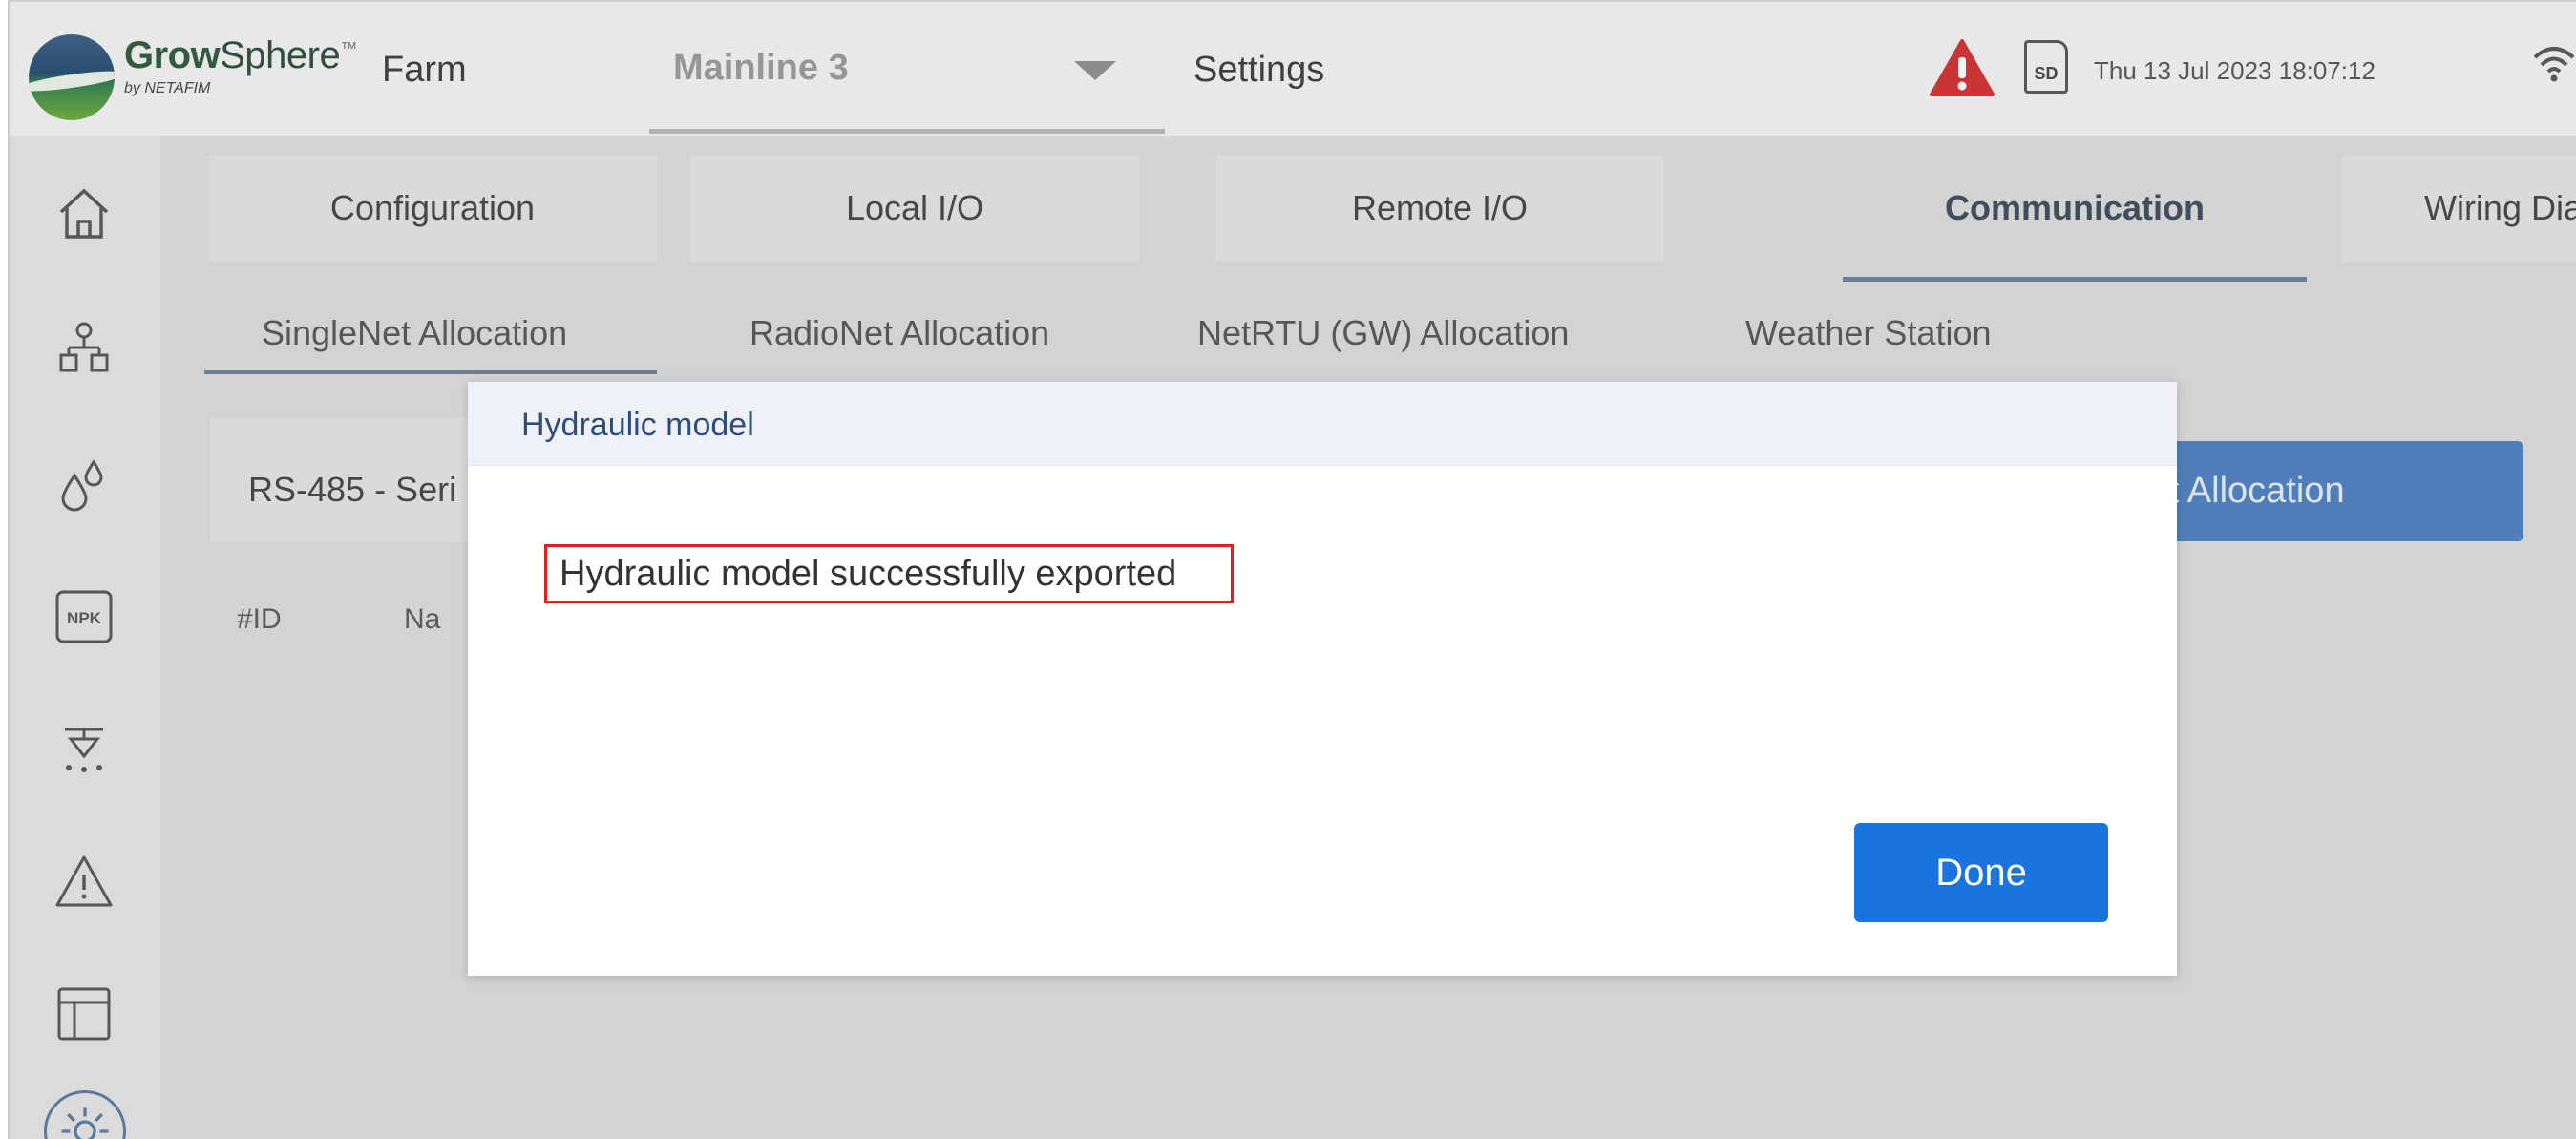 The image size is (2576, 1139). What do you see at coordinates (432, 208) in the screenshot?
I see `tab-configuration: Configuration` at bounding box center [432, 208].